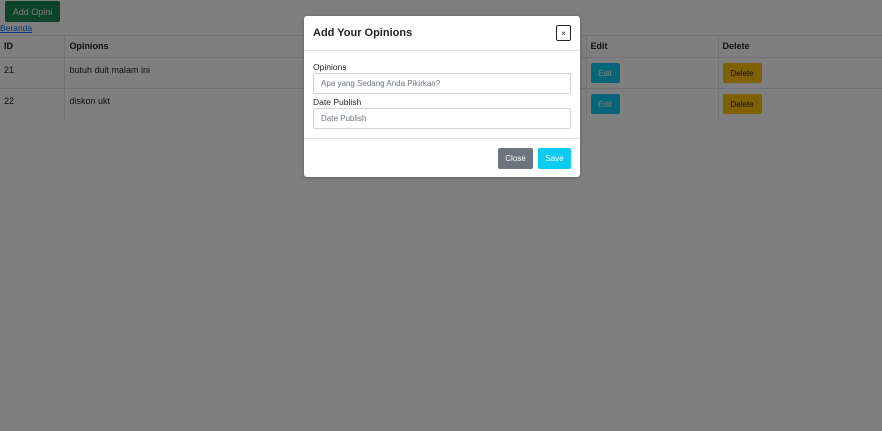 Image resolution: width=882 pixels, height=431 pixels. What do you see at coordinates (363, 33) in the screenshot?
I see `modal-title: Add Your Opinions` at bounding box center [363, 33].